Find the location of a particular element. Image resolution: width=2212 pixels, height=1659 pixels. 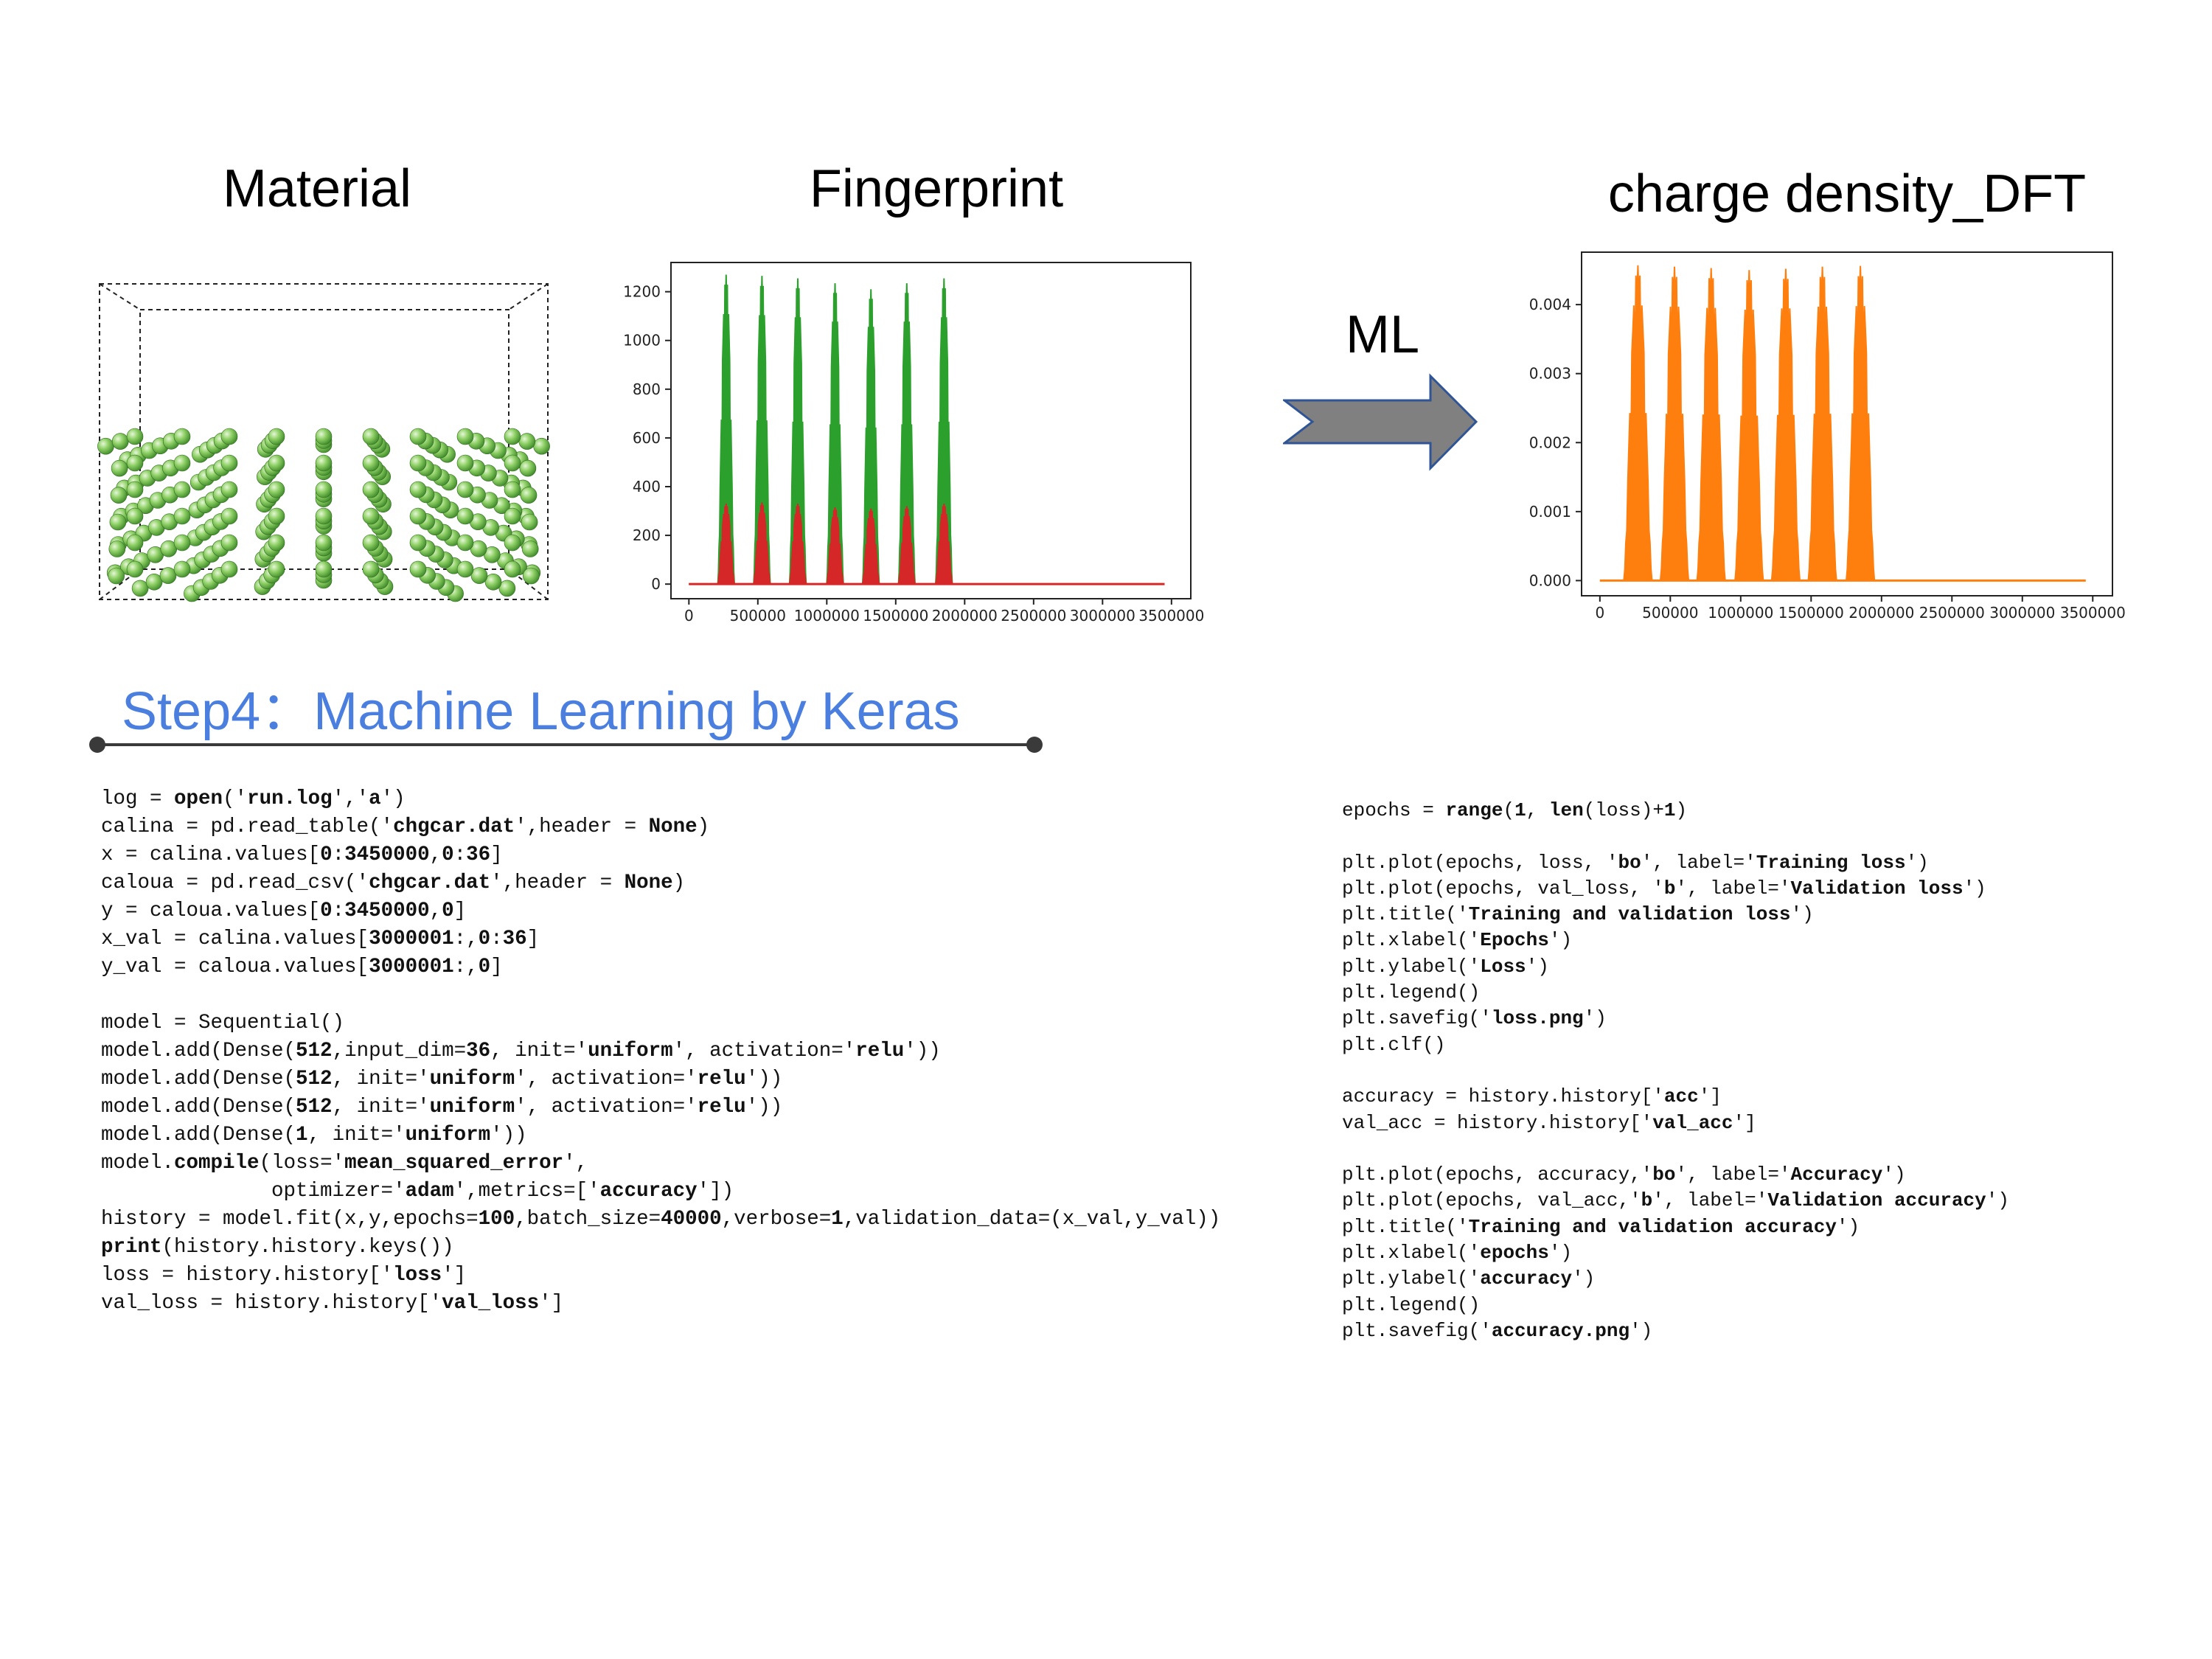

x-tick-label: 3500000 is located at coordinates (2093, 613).